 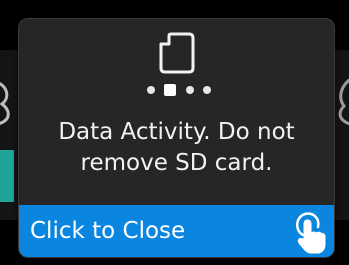 I want to click on touch-hand-icon, so click(x=311, y=233).